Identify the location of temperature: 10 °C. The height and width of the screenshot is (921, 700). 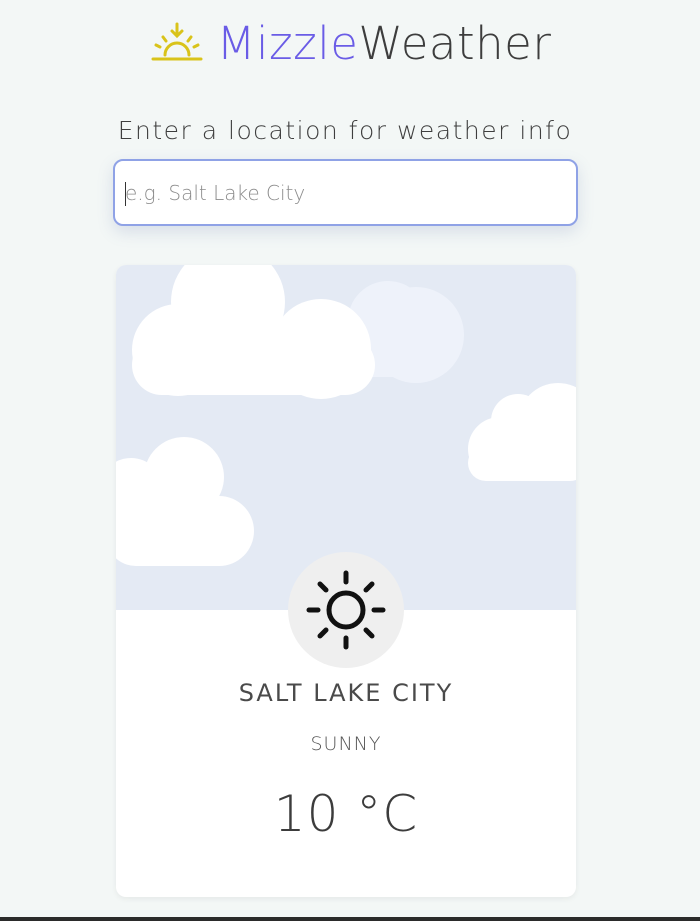
(346, 814).